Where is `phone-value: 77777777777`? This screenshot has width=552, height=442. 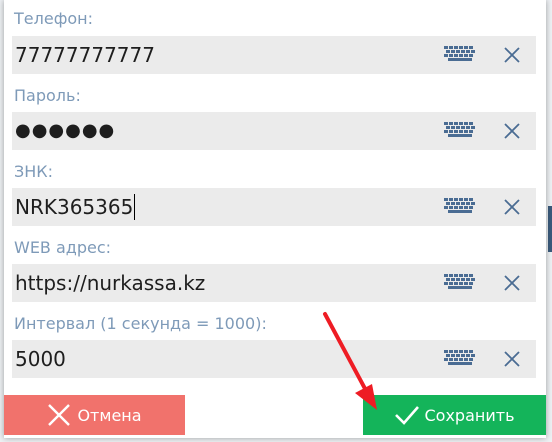 phone-value: 77777777777 is located at coordinates (85, 55).